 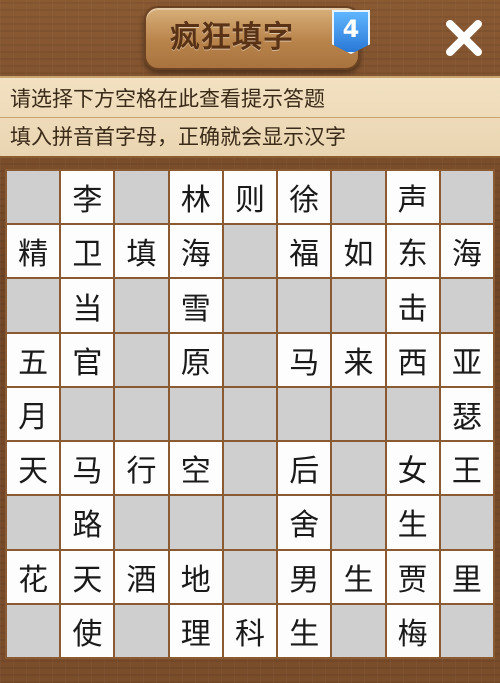 I want to click on grid-cell-letter: 如, so click(x=358, y=251).